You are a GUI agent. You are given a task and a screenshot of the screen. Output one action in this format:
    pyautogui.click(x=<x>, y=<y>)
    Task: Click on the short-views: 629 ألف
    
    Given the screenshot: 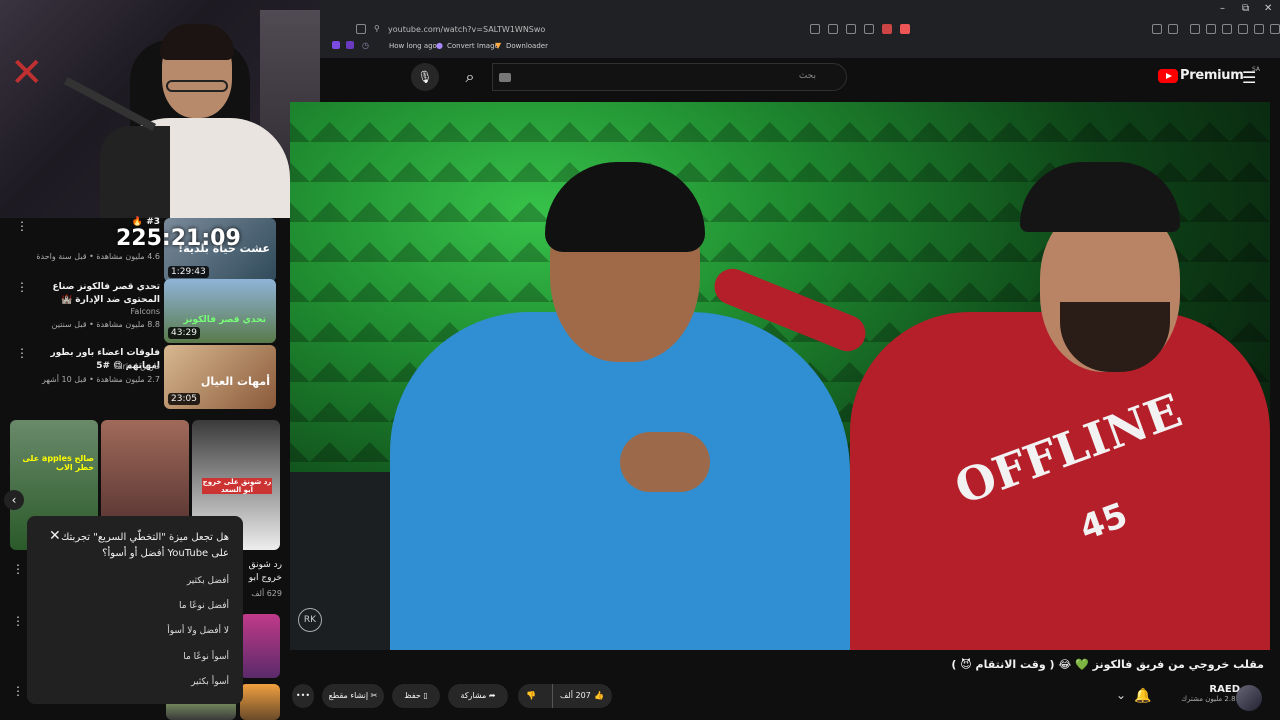 What is the action you would take?
    pyautogui.click(x=266, y=593)
    